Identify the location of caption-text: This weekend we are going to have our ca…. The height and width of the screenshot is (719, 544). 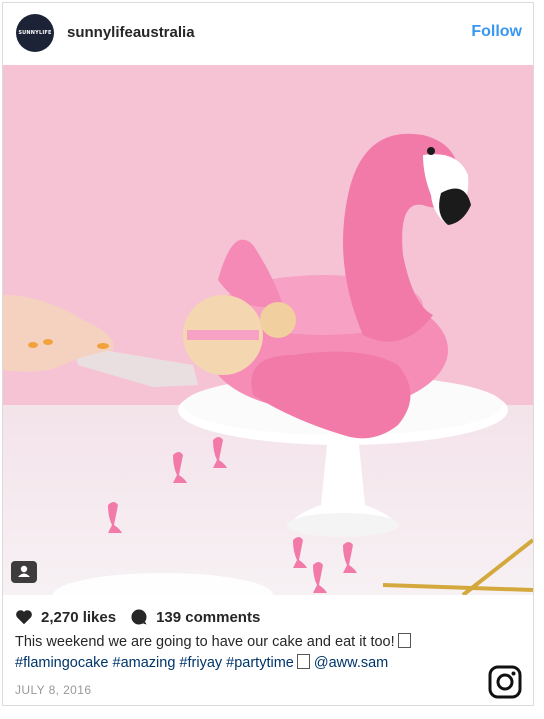
(205, 642).